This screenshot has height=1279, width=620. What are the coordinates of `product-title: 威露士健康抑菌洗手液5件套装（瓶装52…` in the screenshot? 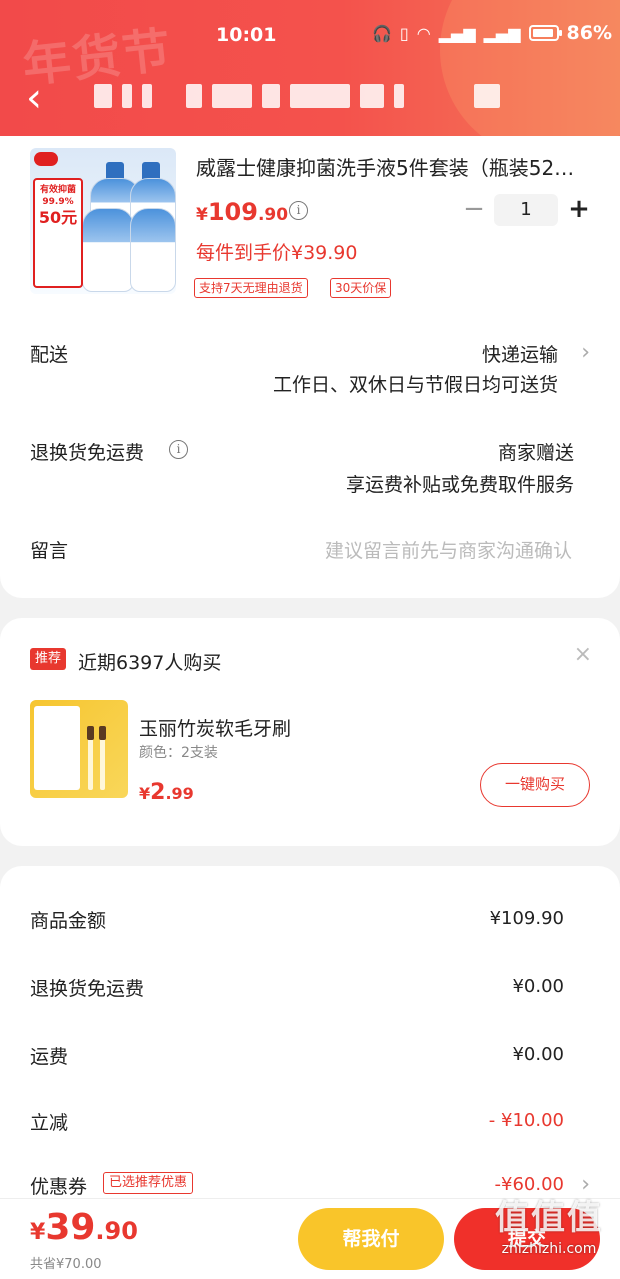 It's located at (396, 166).